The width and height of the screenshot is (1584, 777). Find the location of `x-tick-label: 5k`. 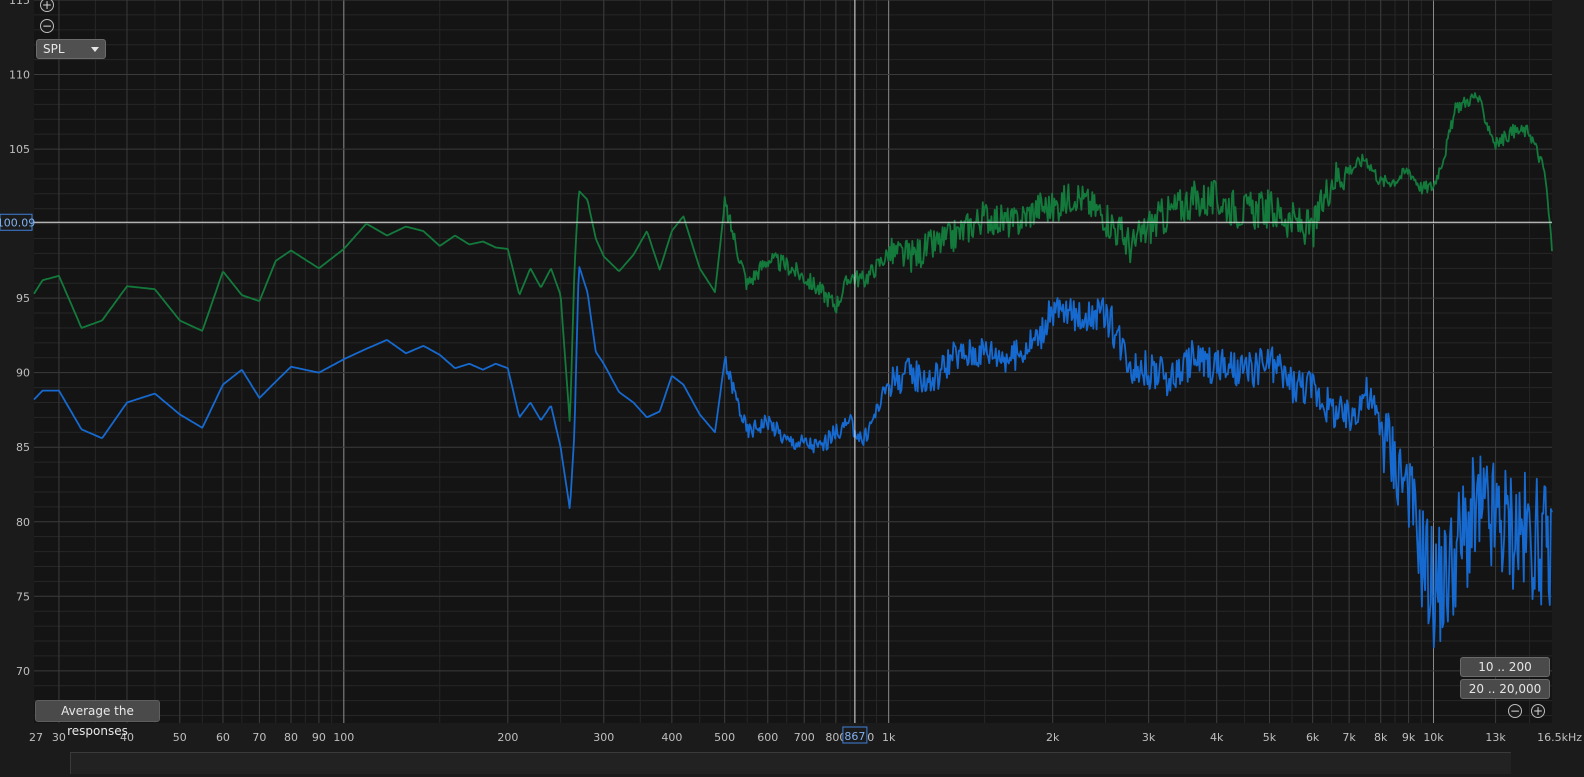

x-tick-label: 5k is located at coordinates (1270, 737).